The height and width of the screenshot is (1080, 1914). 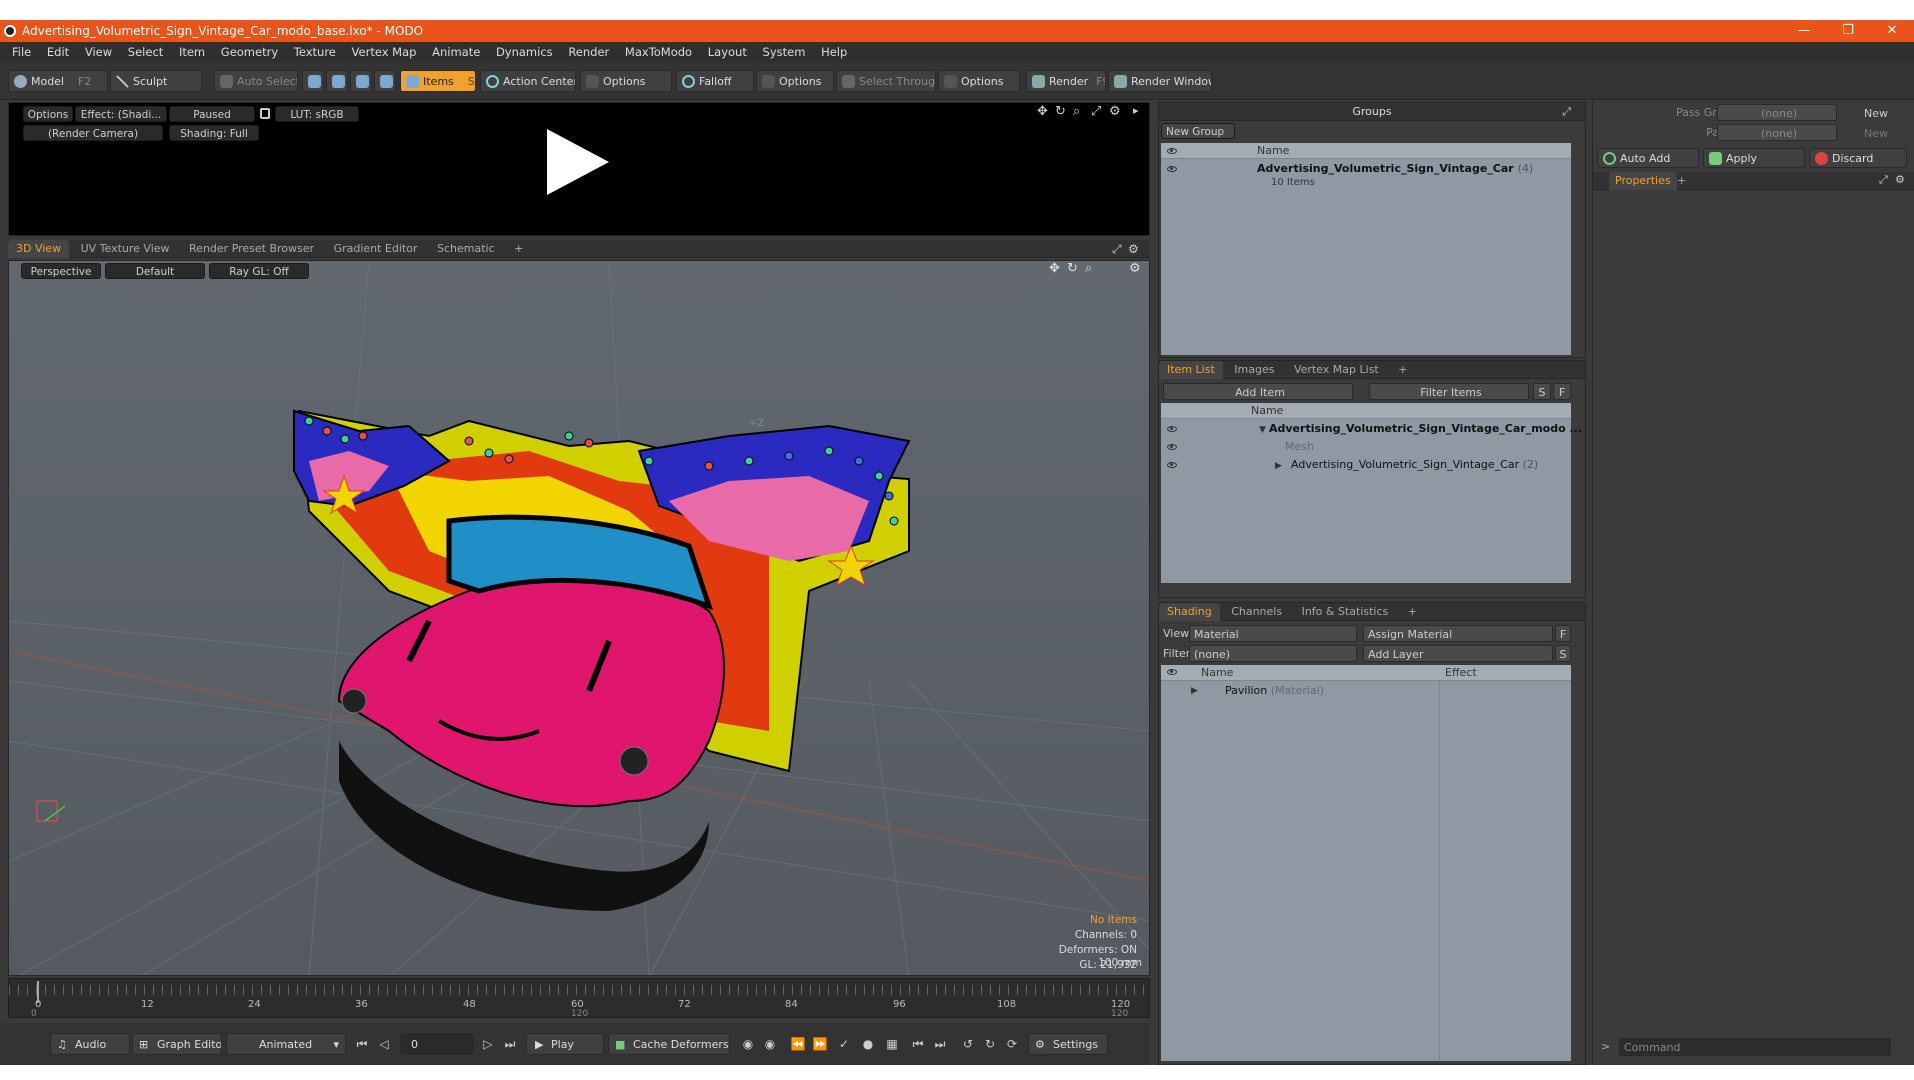 I want to click on tab-channels: Channels, so click(x=1256, y=612).